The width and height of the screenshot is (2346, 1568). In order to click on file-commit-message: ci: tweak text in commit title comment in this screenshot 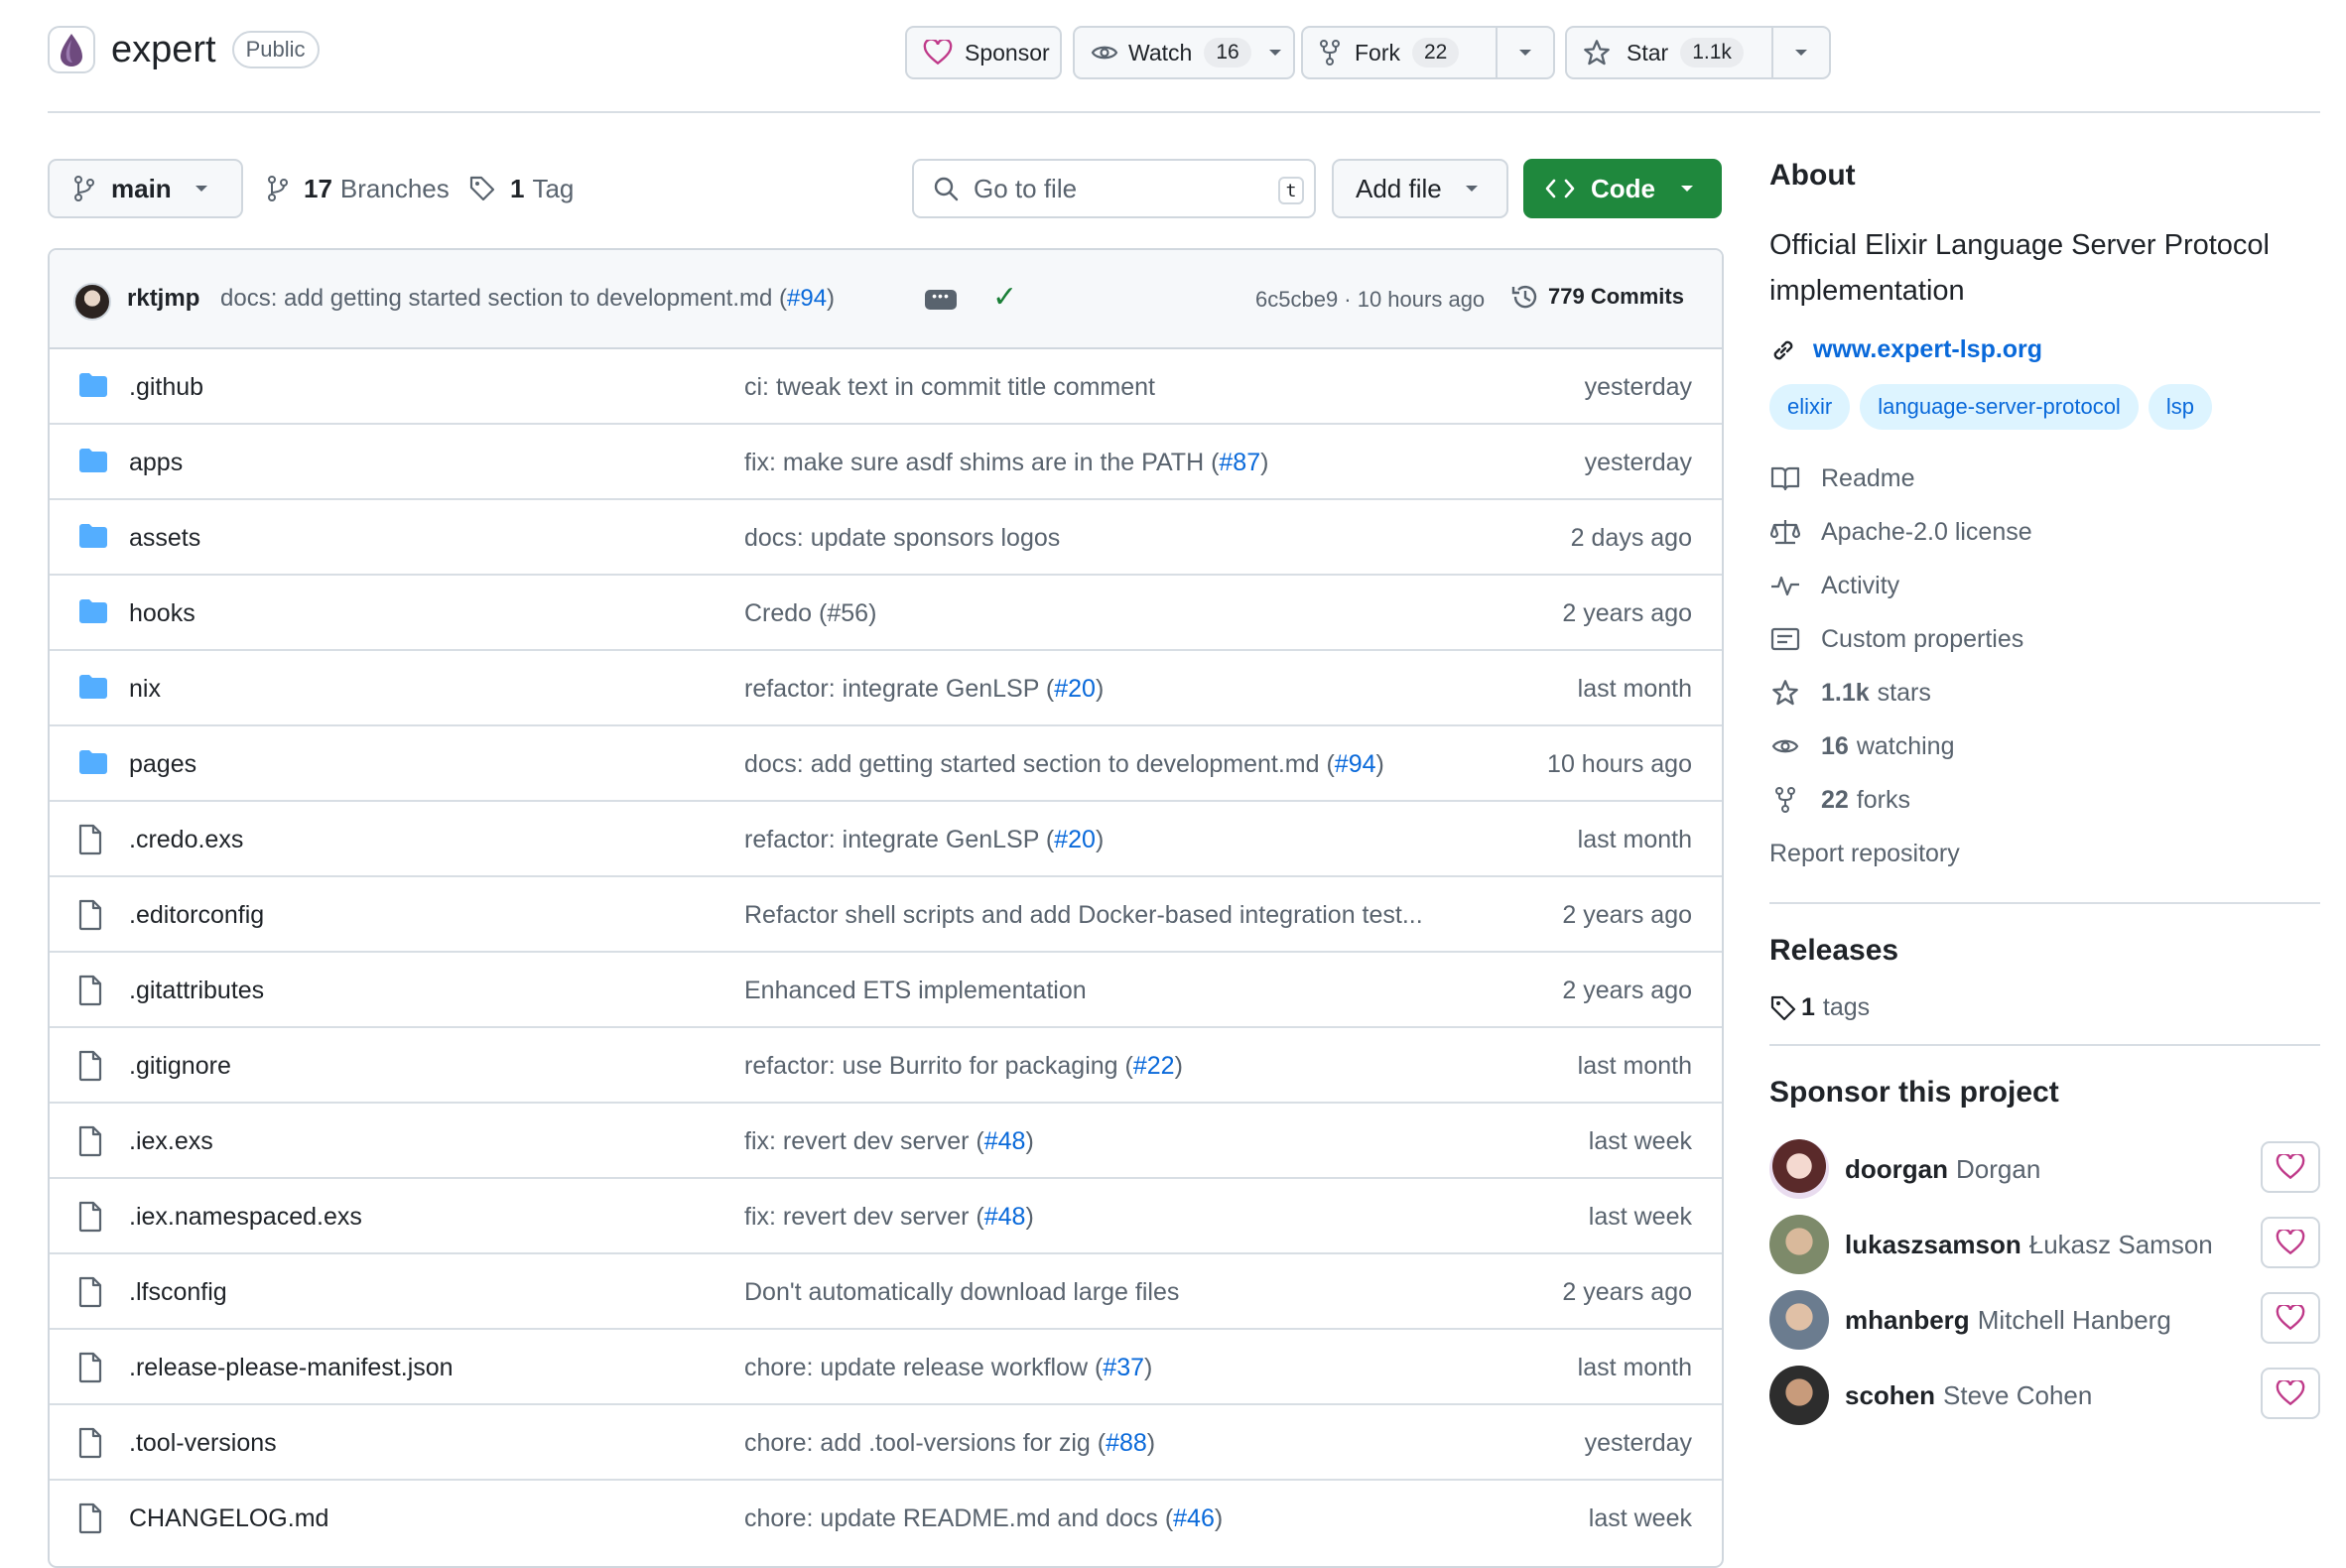, I will do `click(950, 387)`.